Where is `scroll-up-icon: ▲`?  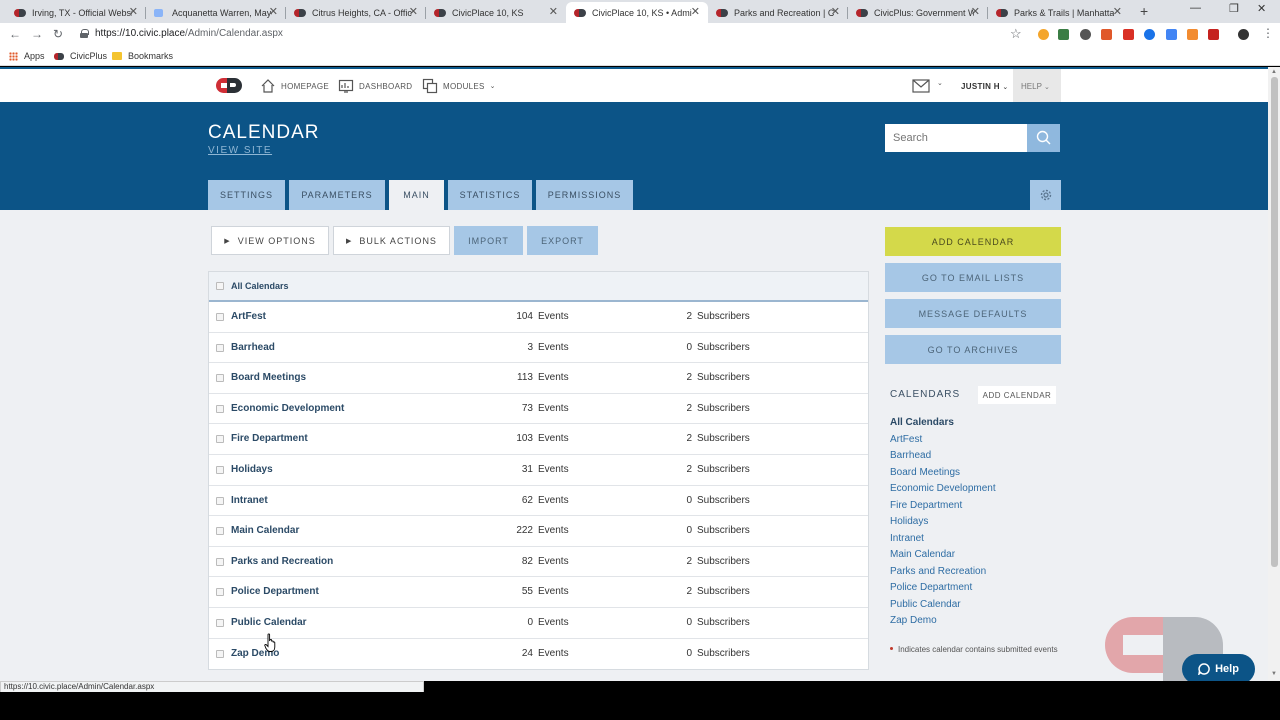
scroll-up-icon: ▲ is located at coordinates (1274, 72).